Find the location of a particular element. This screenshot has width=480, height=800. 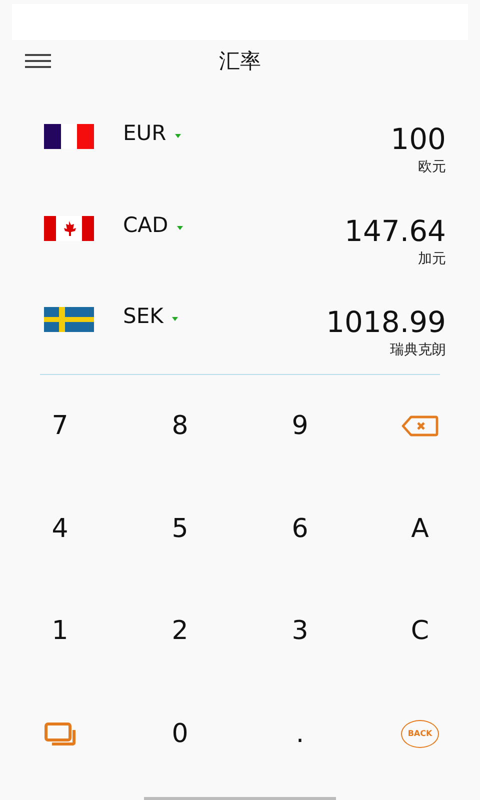

cross-flag-icon is located at coordinates (69, 319).